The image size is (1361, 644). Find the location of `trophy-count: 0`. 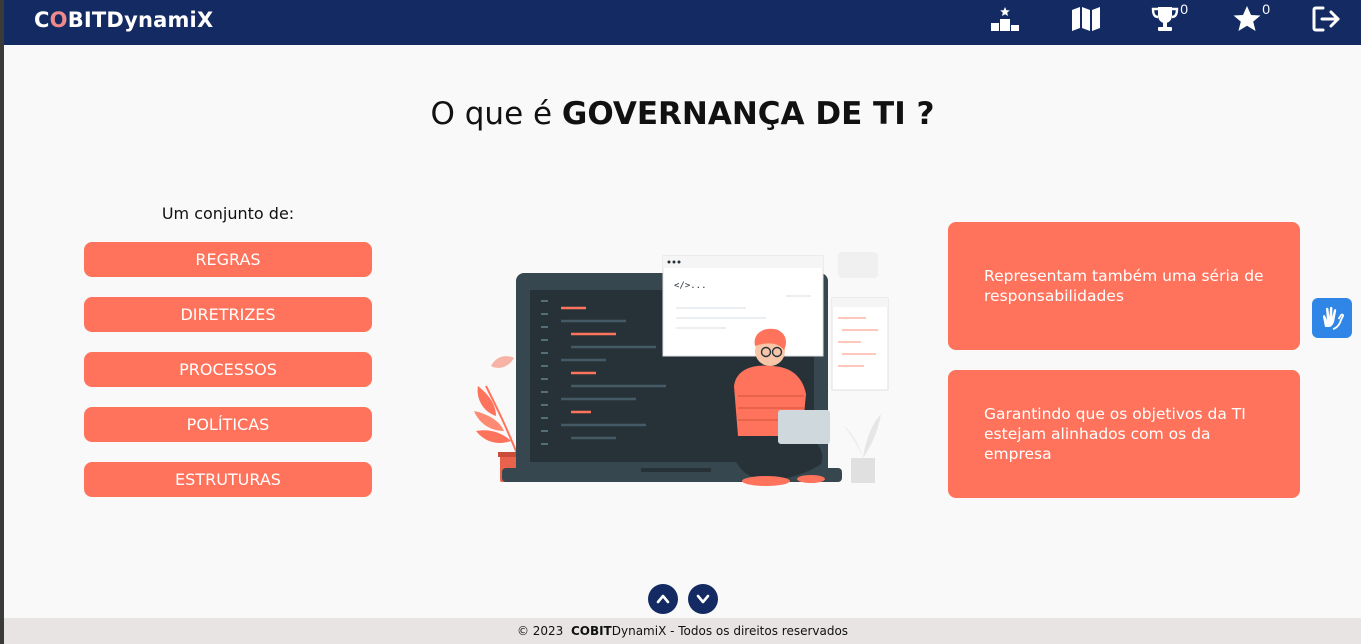

trophy-count: 0 is located at coordinates (1184, 9).